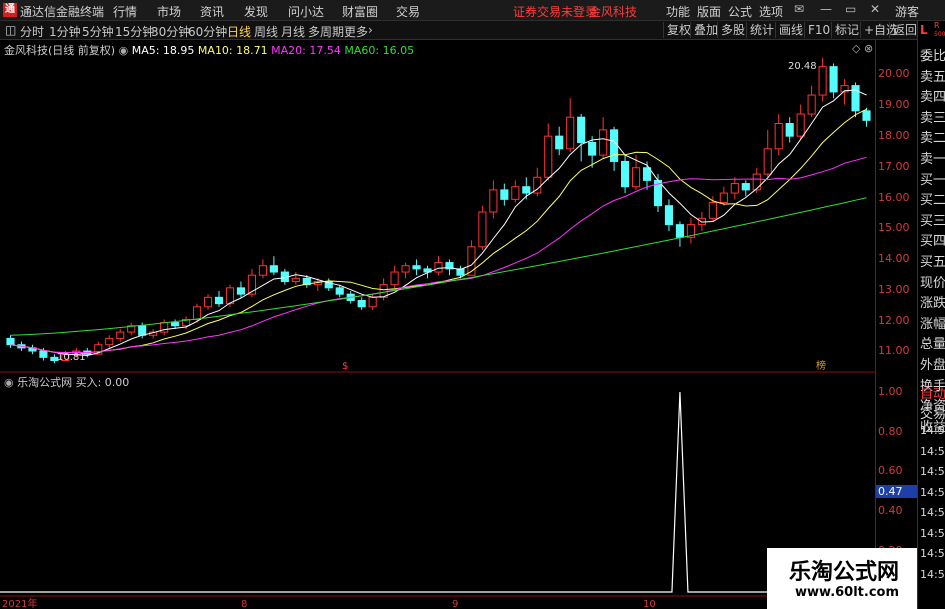  What do you see at coordinates (732, 30) in the screenshot?
I see `btn-duogu: 多股` at bounding box center [732, 30].